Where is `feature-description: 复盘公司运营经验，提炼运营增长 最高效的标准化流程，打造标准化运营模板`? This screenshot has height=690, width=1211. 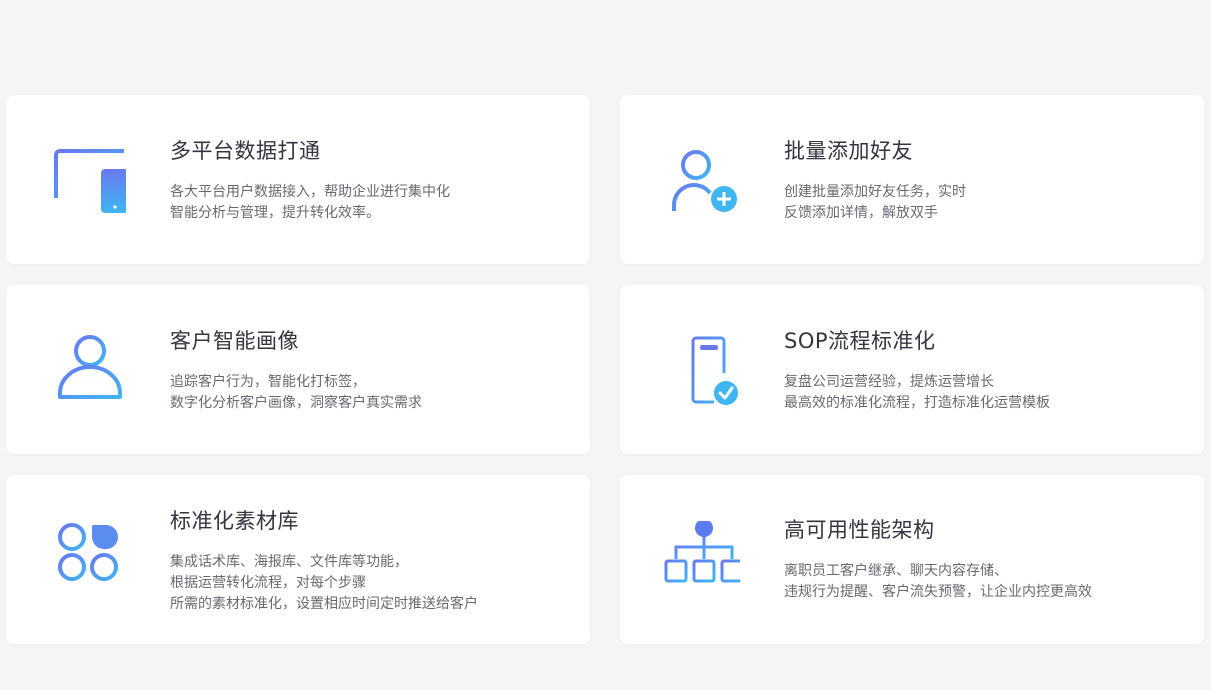
feature-description: 复盘公司运营经验，提炼运营增长 最高效的标准化流程，打造标准化运营模板 is located at coordinates (982, 393).